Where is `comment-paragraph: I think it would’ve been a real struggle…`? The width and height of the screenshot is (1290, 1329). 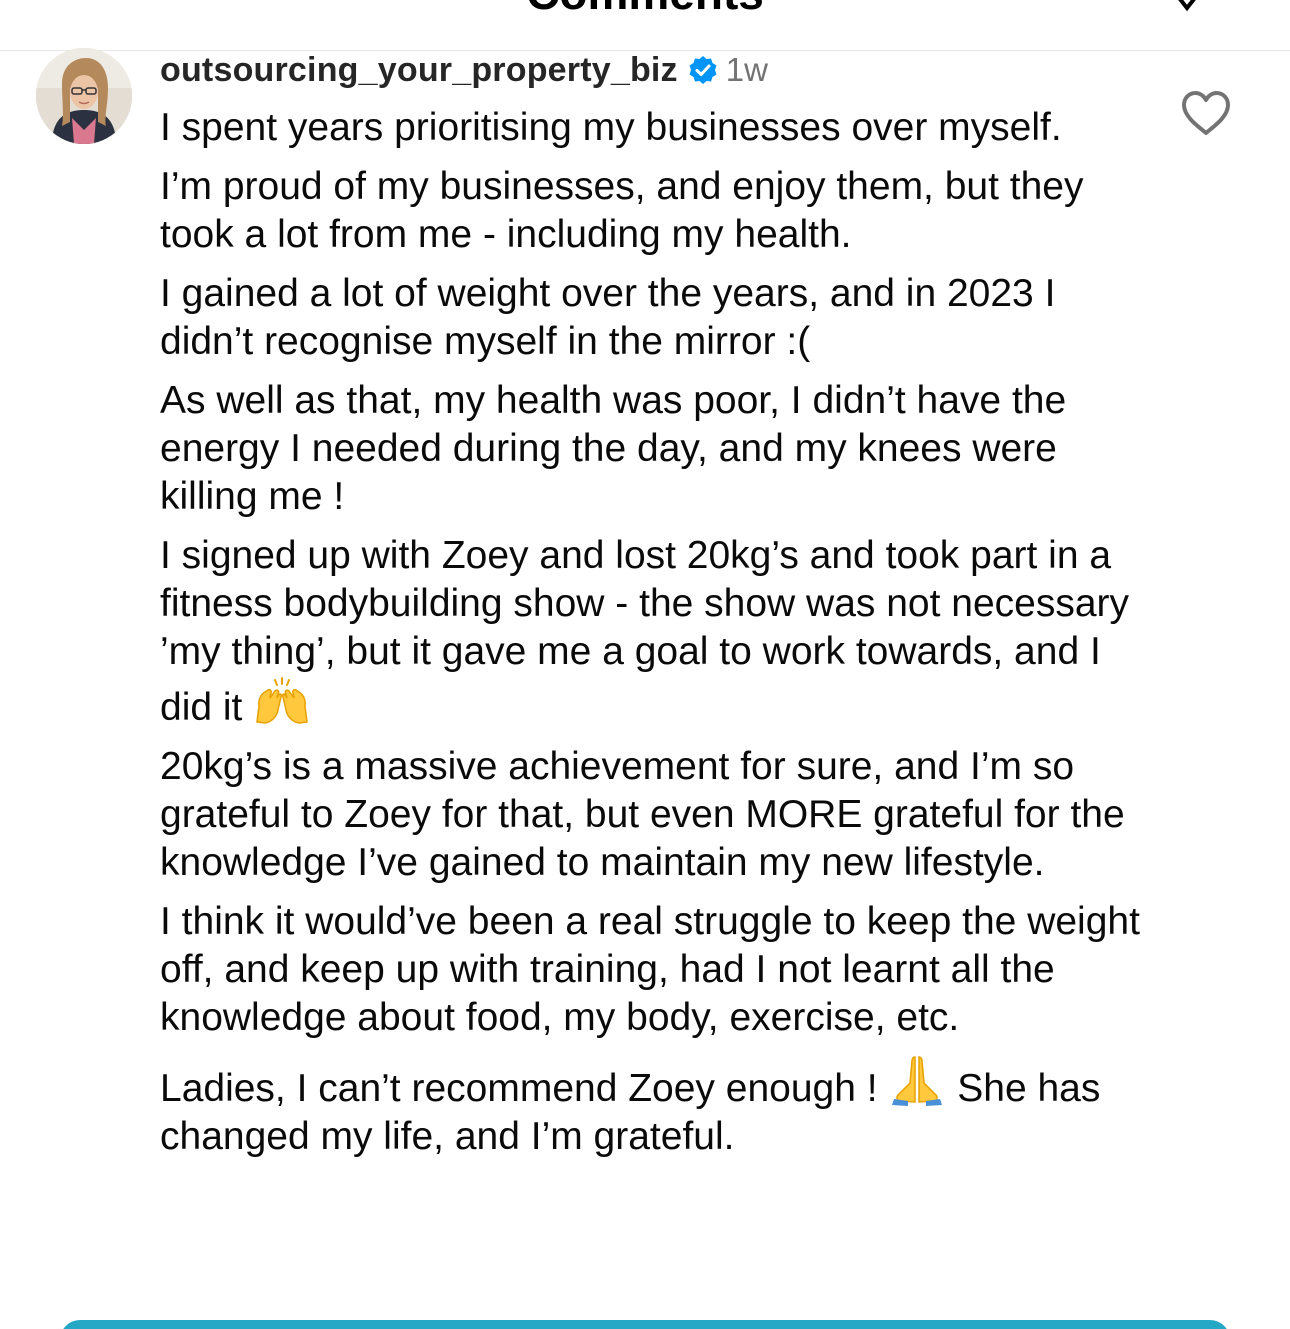 comment-paragraph: I think it would’ve been a real struggle… is located at coordinates (650, 969).